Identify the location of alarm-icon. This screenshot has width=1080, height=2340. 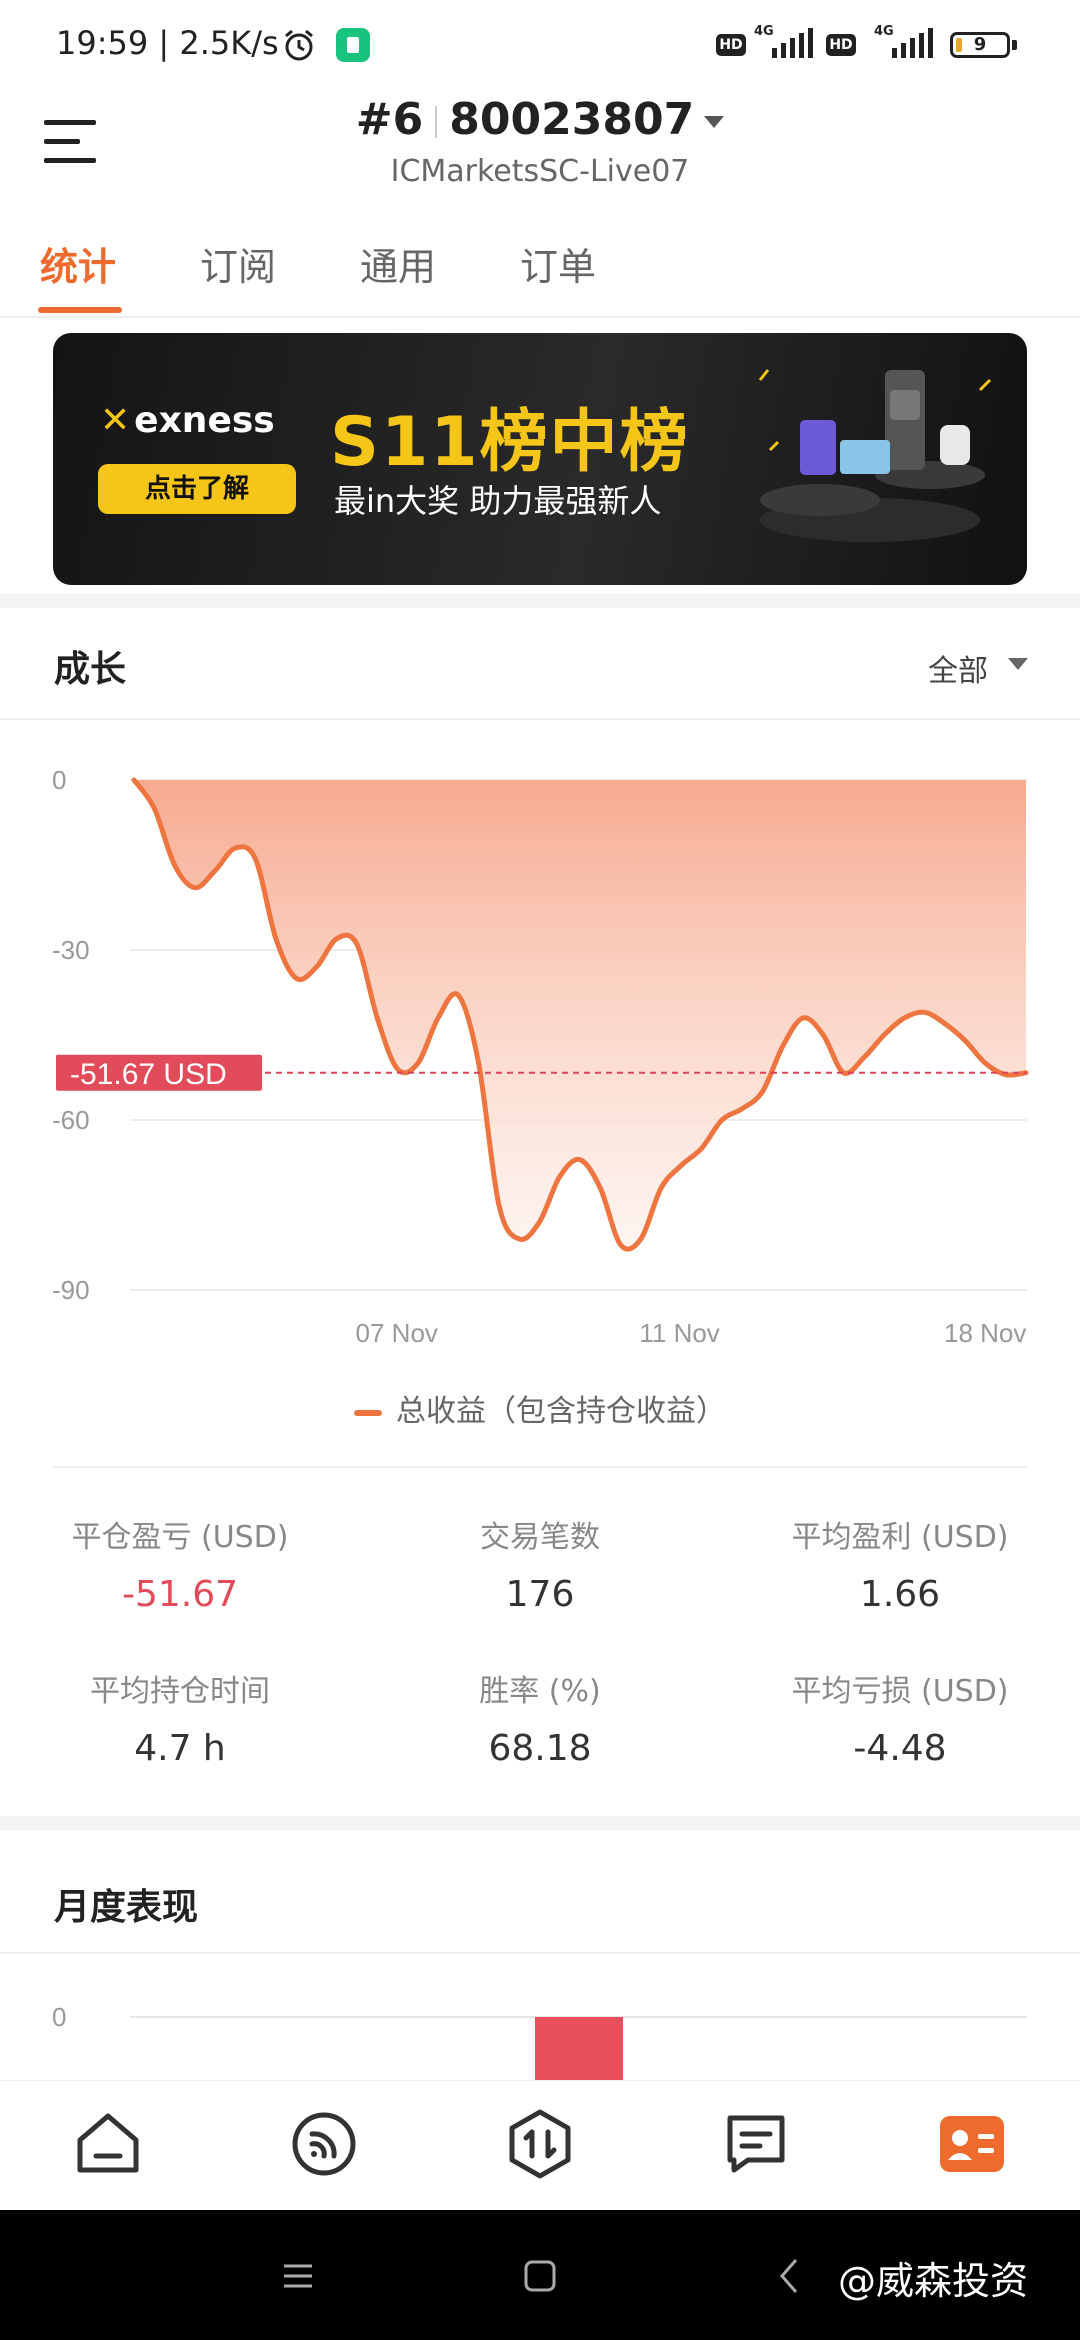
(299, 45).